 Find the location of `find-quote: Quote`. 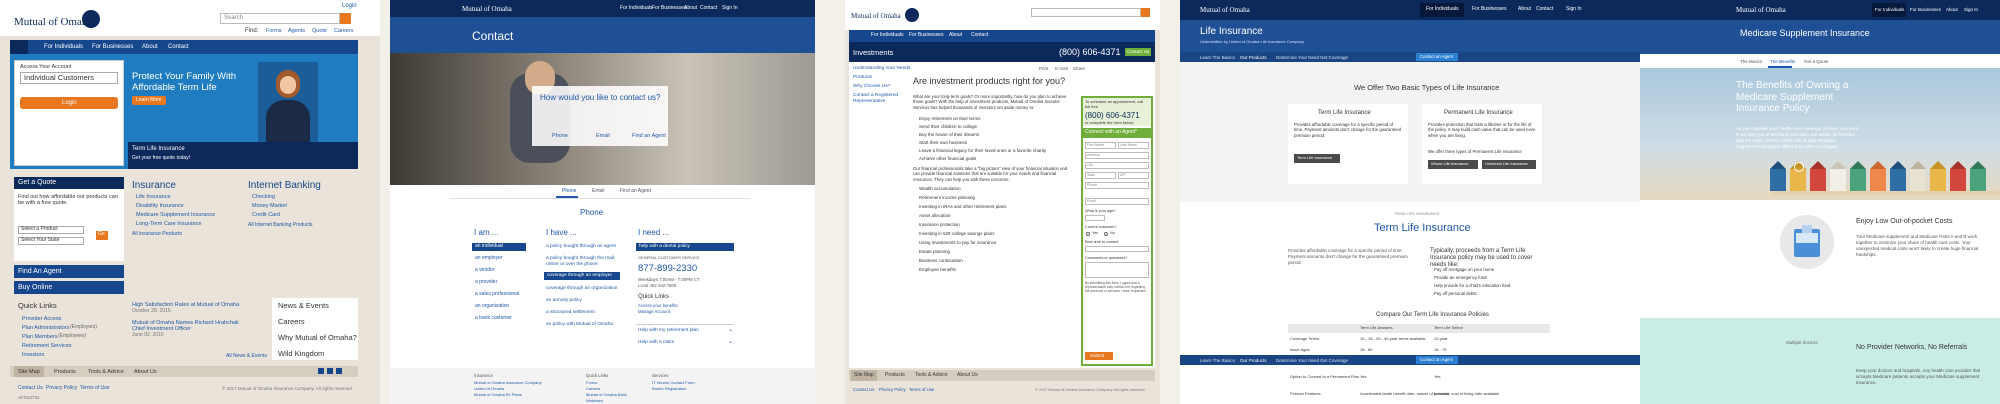

find-quote: Quote is located at coordinates (319, 31).